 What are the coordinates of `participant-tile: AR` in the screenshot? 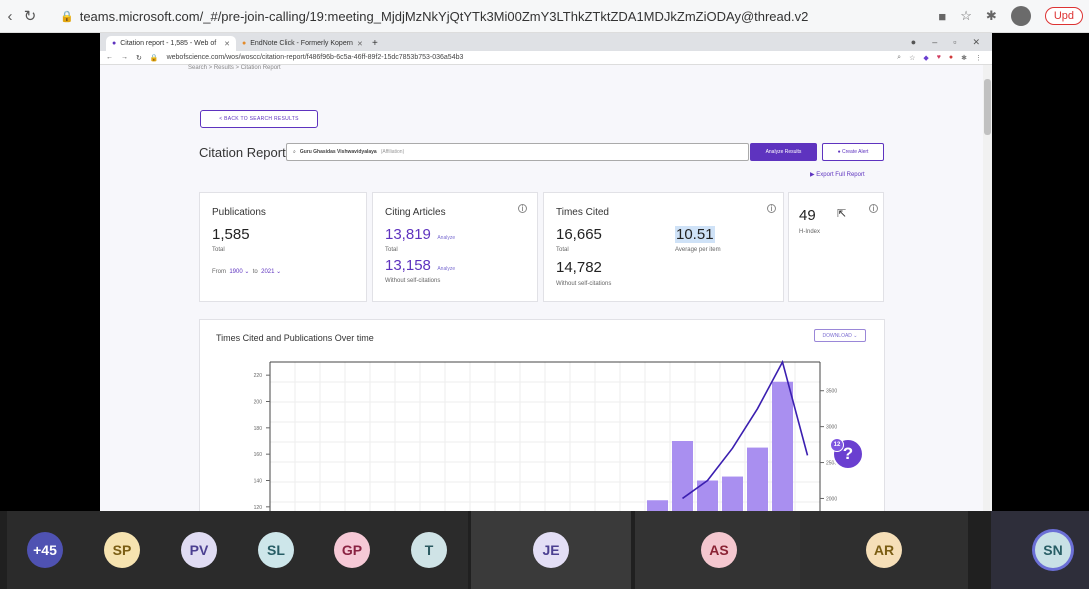 It's located at (884, 550).